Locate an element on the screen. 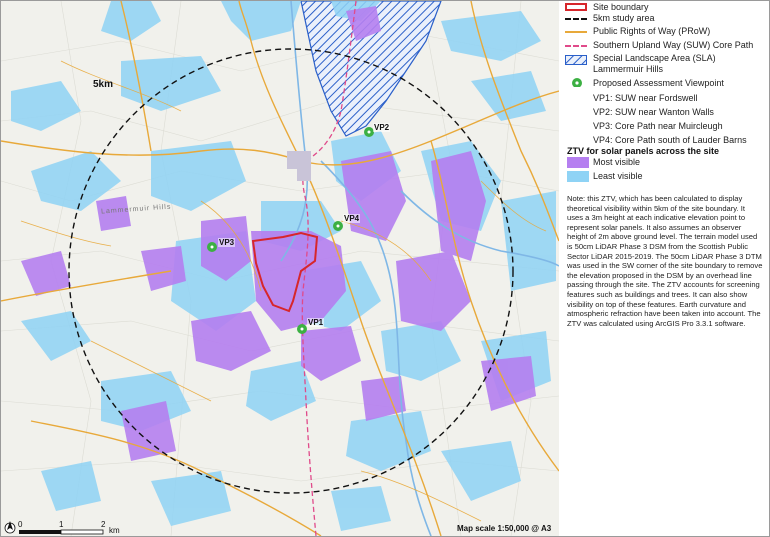 The width and height of the screenshot is (770, 537). legend-site-boundary: Site boundary is located at coordinates (621, 7).